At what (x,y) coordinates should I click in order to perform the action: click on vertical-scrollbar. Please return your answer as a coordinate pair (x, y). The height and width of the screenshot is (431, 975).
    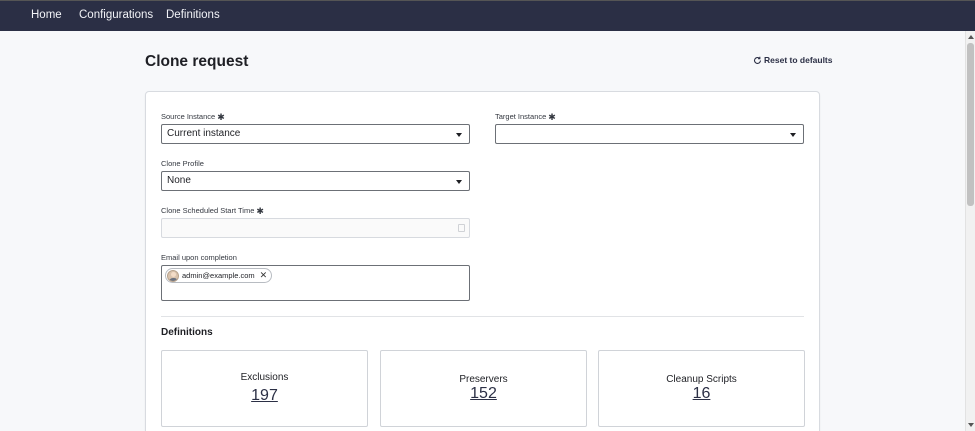
    Looking at the image, I should click on (970, 231).